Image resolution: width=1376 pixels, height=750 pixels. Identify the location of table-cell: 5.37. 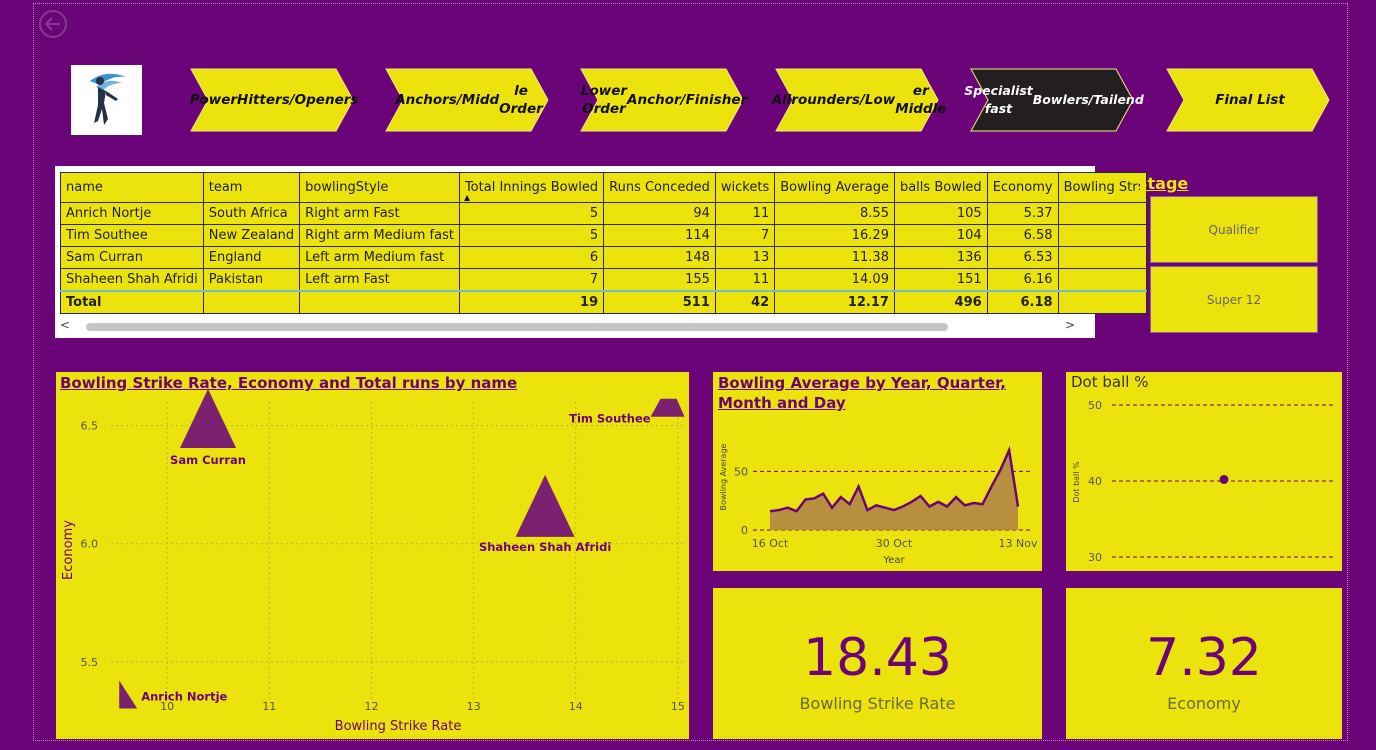
(1022, 213).